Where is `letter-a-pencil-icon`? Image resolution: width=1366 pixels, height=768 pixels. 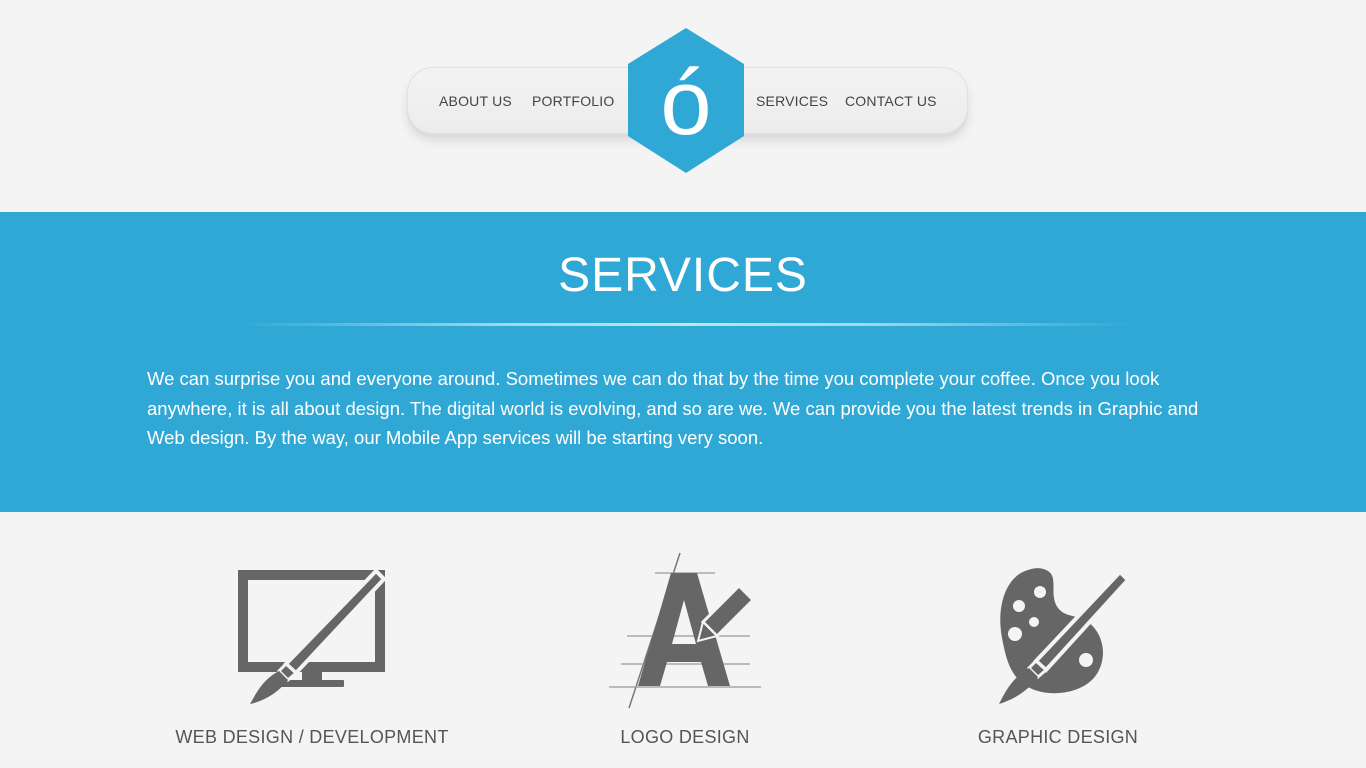
letter-a-pencil-icon is located at coordinates (685, 630).